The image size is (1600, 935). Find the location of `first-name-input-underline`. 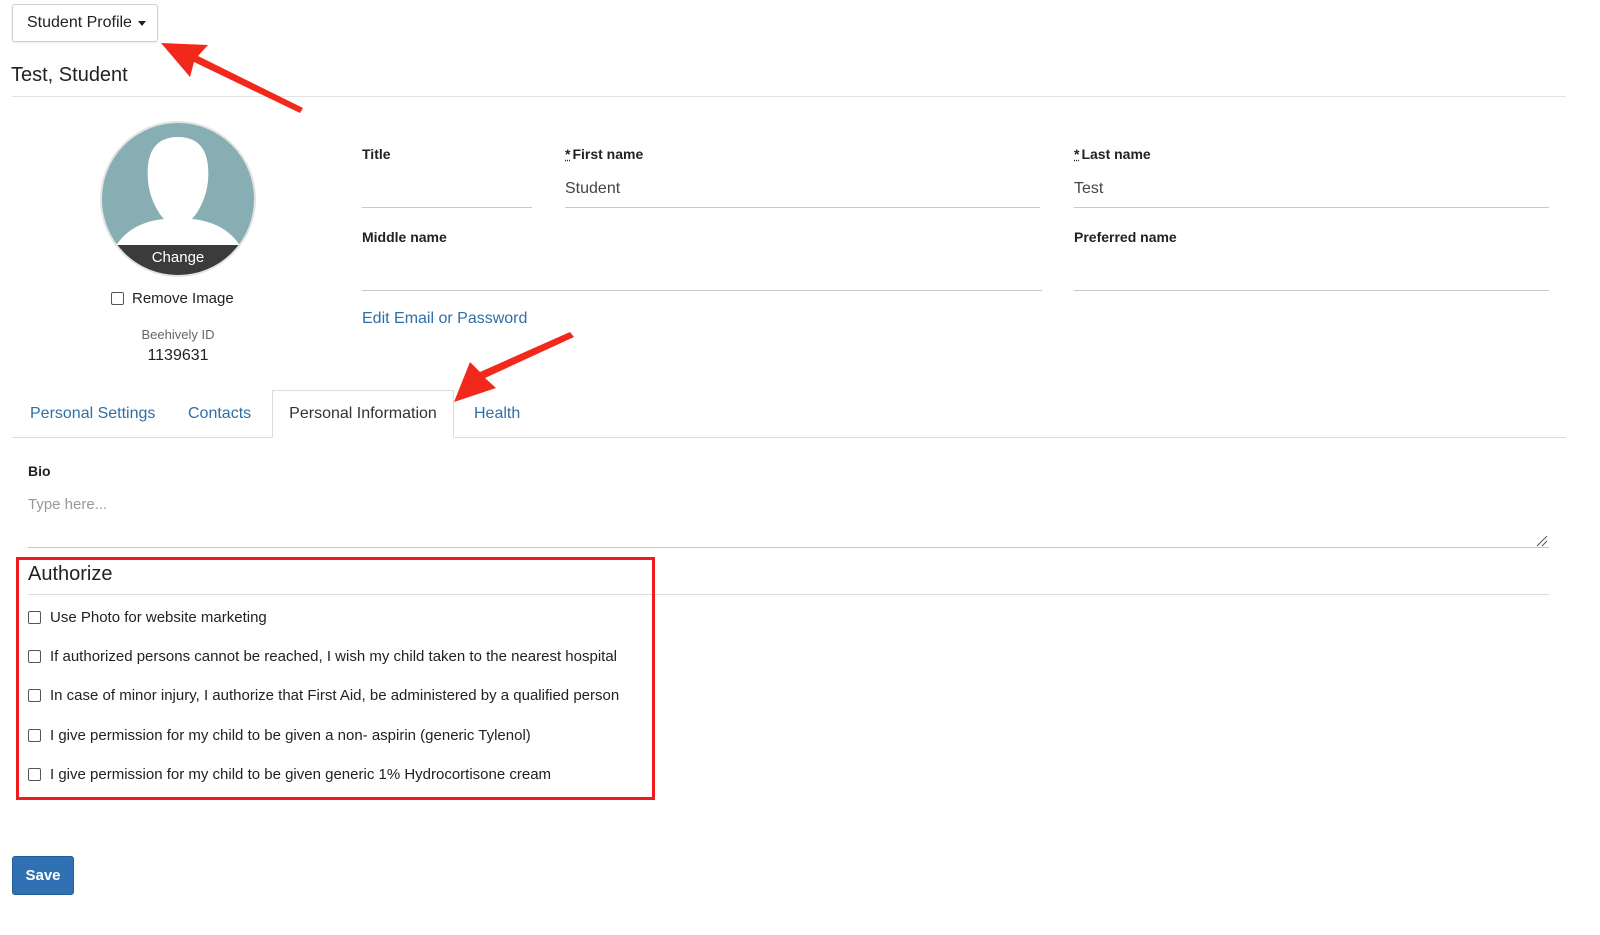

first-name-input-underline is located at coordinates (802, 207).